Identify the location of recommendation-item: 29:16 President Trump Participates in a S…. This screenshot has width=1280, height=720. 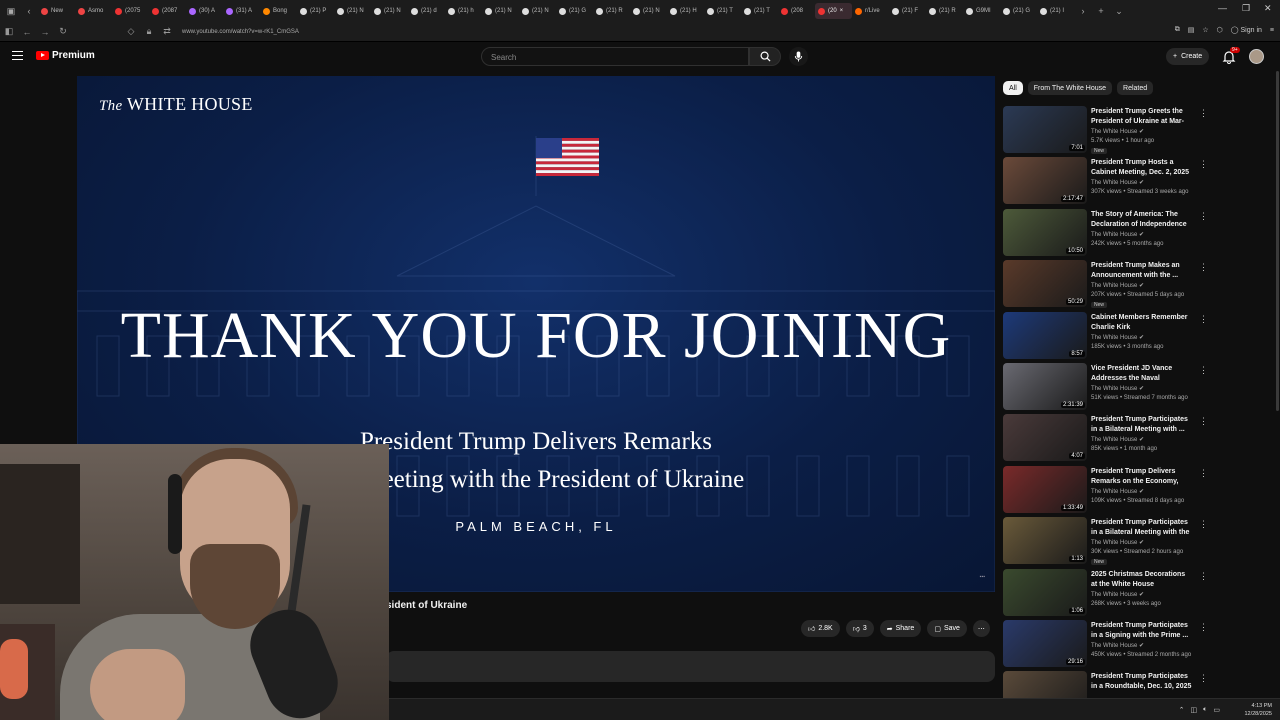
(1108, 644).